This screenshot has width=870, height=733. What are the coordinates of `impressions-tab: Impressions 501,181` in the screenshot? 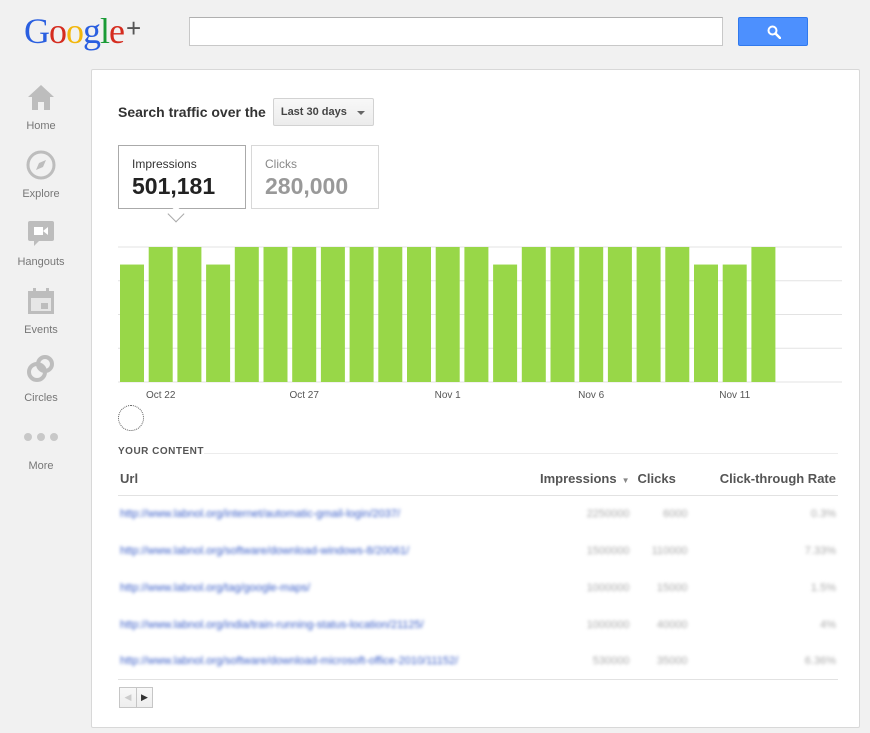 It's located at (182, 177).